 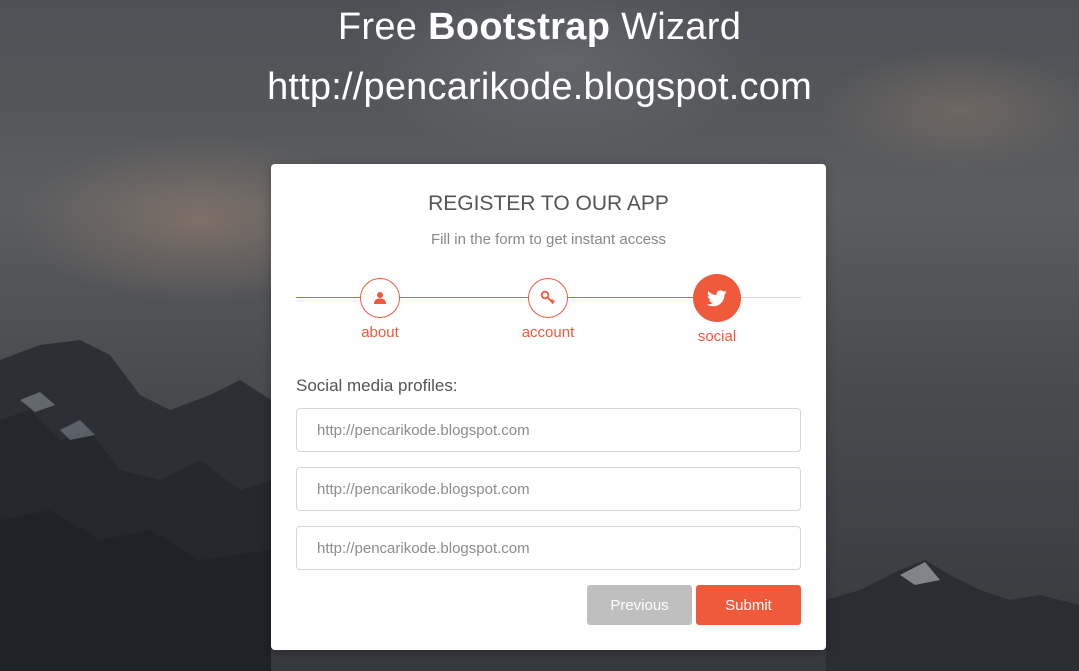 What do you see at coordinates (548, 203) in the screenshot?
I see `card-title: REGISTER TO OUR APP` at bounding box center [548, 203].